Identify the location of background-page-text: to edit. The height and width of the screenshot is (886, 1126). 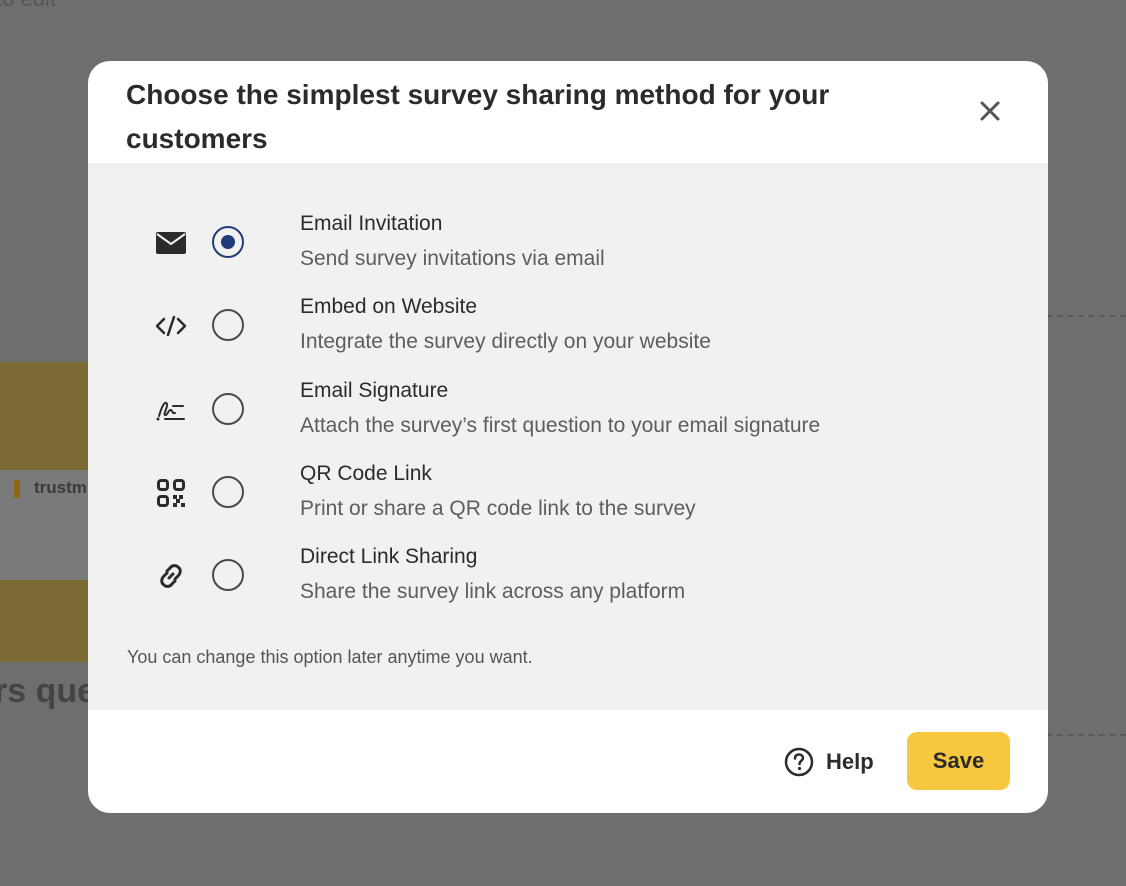
(28, 6).